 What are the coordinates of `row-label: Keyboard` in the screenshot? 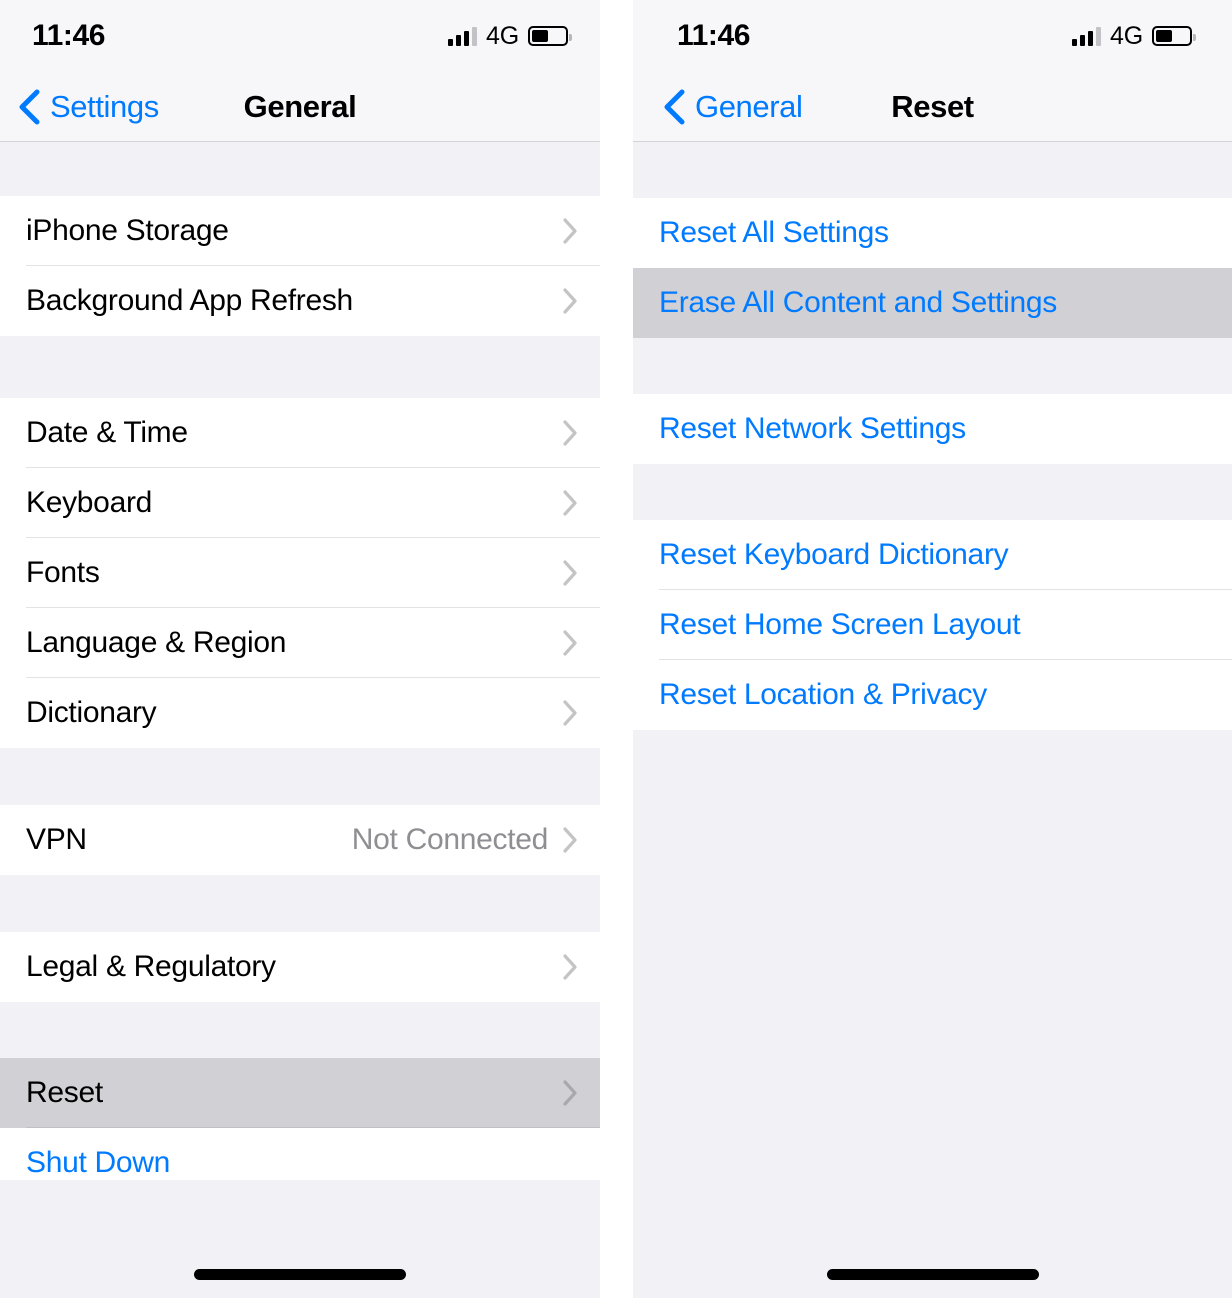 It's located at (89, 502).